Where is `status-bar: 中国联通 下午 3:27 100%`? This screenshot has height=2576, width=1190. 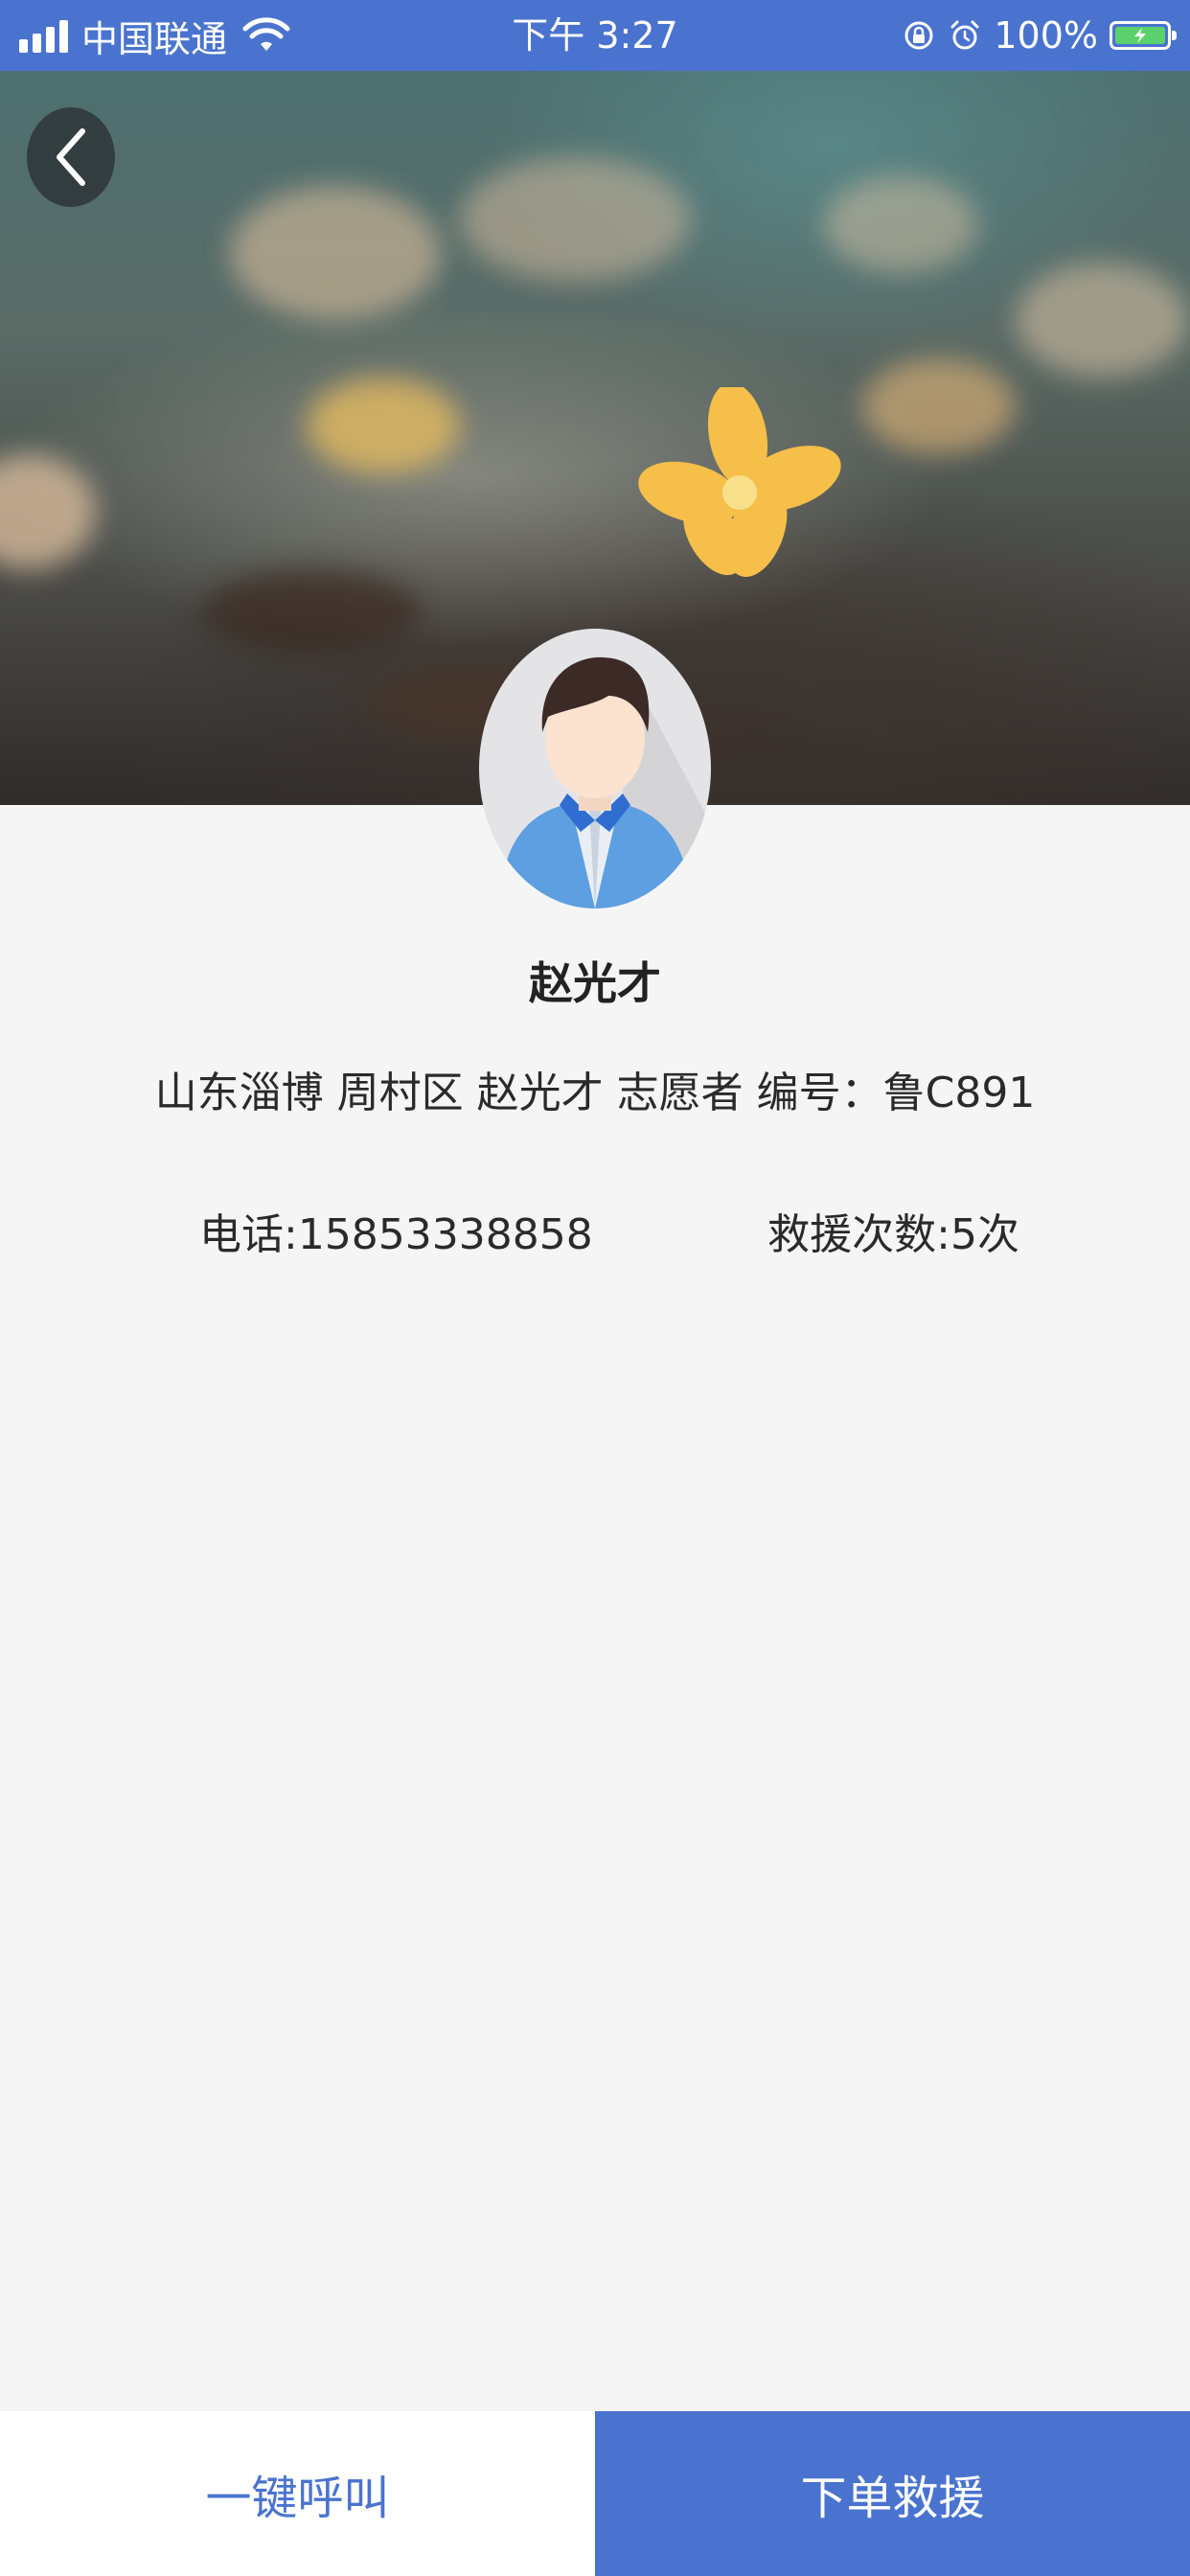
status-bar: 中国联通 下午 3:27 100% is located at coordinates (595, 35).